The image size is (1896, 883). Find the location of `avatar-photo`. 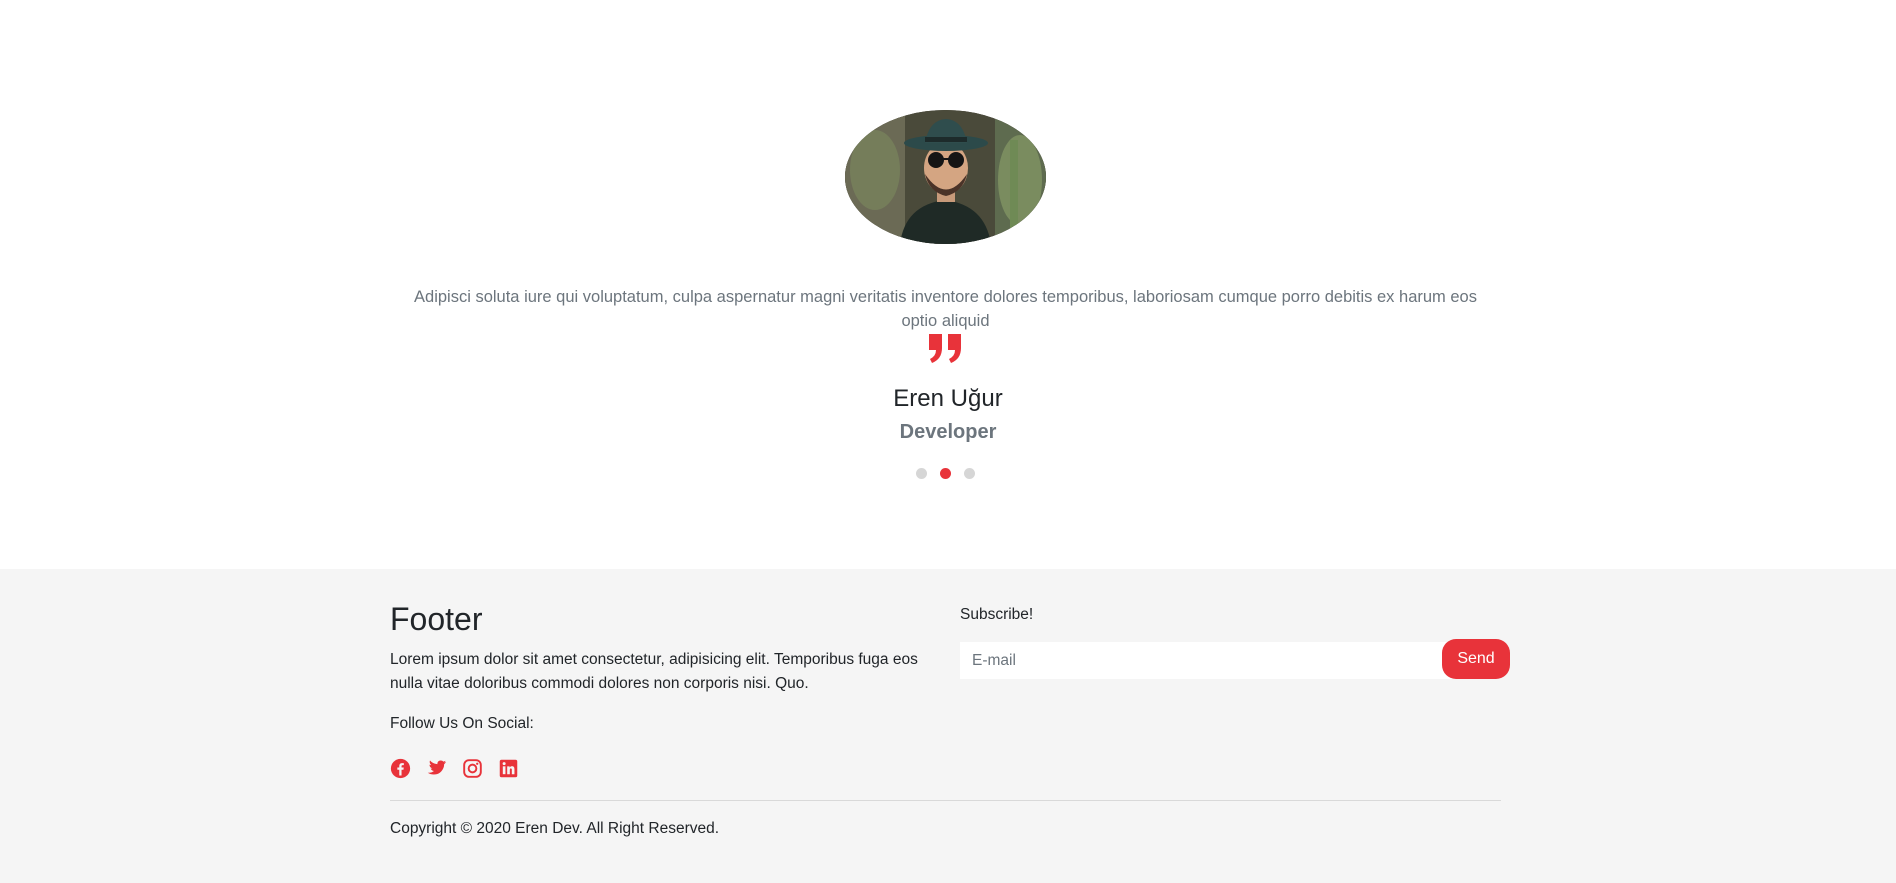

avatar-photo is located at coordinates (945, 177).